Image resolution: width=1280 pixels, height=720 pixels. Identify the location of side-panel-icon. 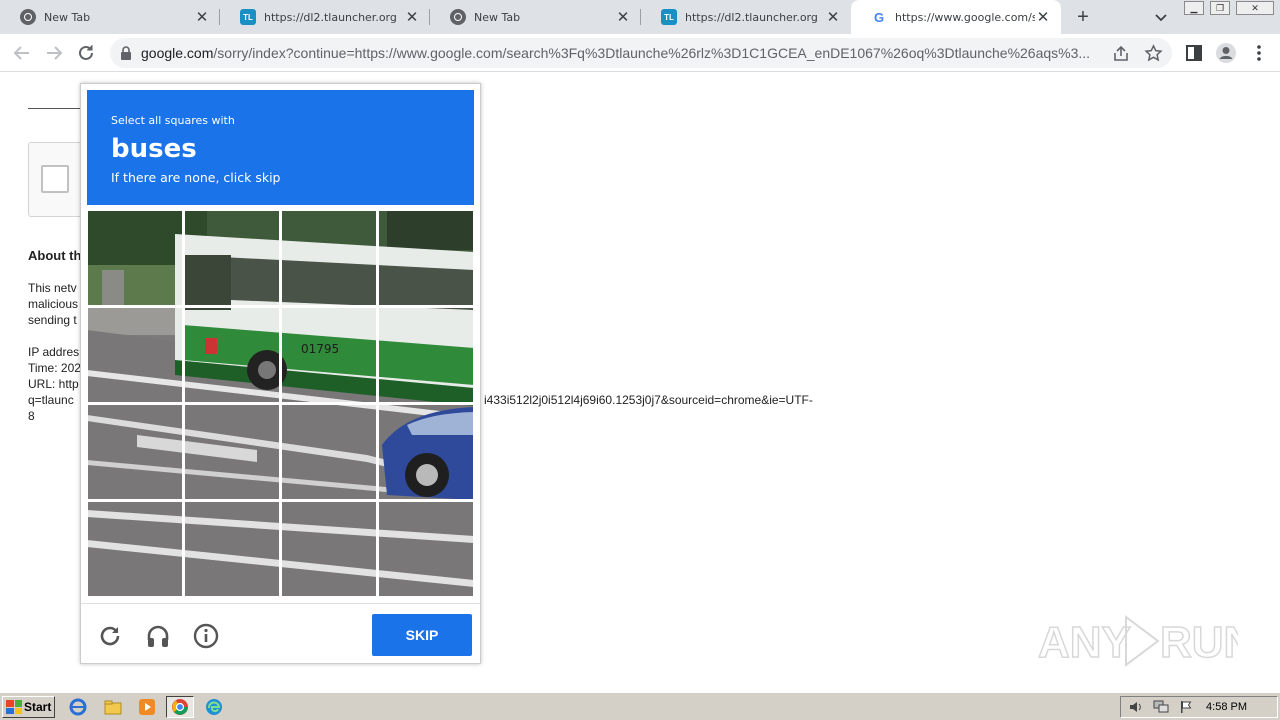
(1194, 53).